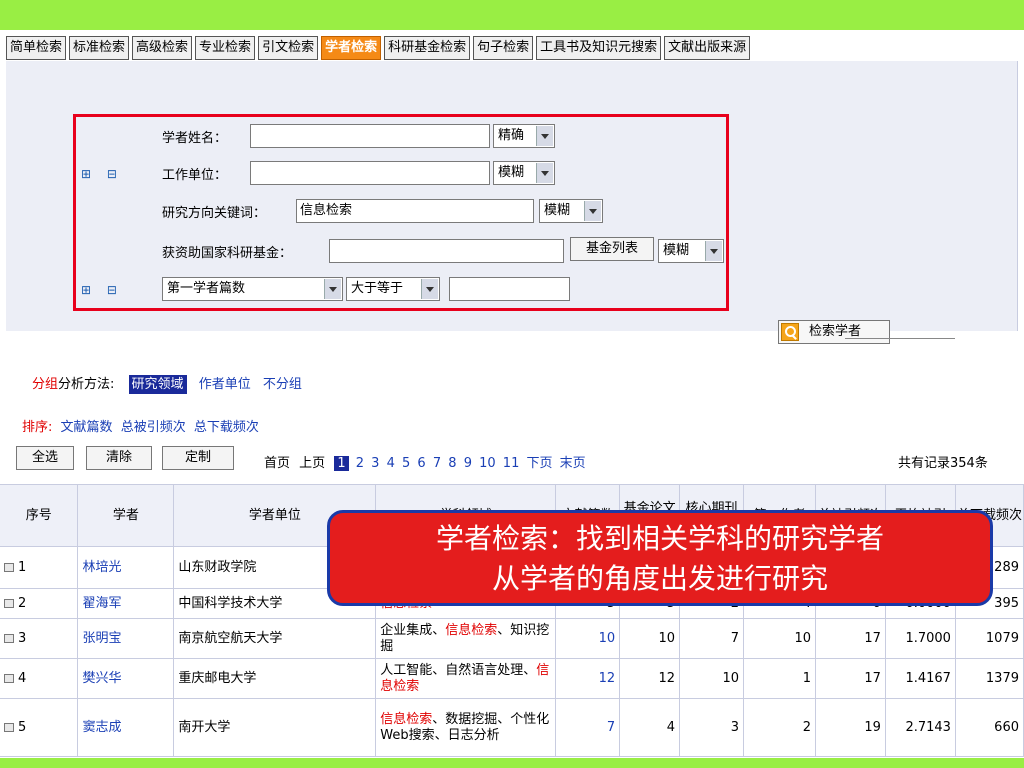  Describe the element at coordinates (468, 463) in the screenshot. I see `page-link: 9` at that location.